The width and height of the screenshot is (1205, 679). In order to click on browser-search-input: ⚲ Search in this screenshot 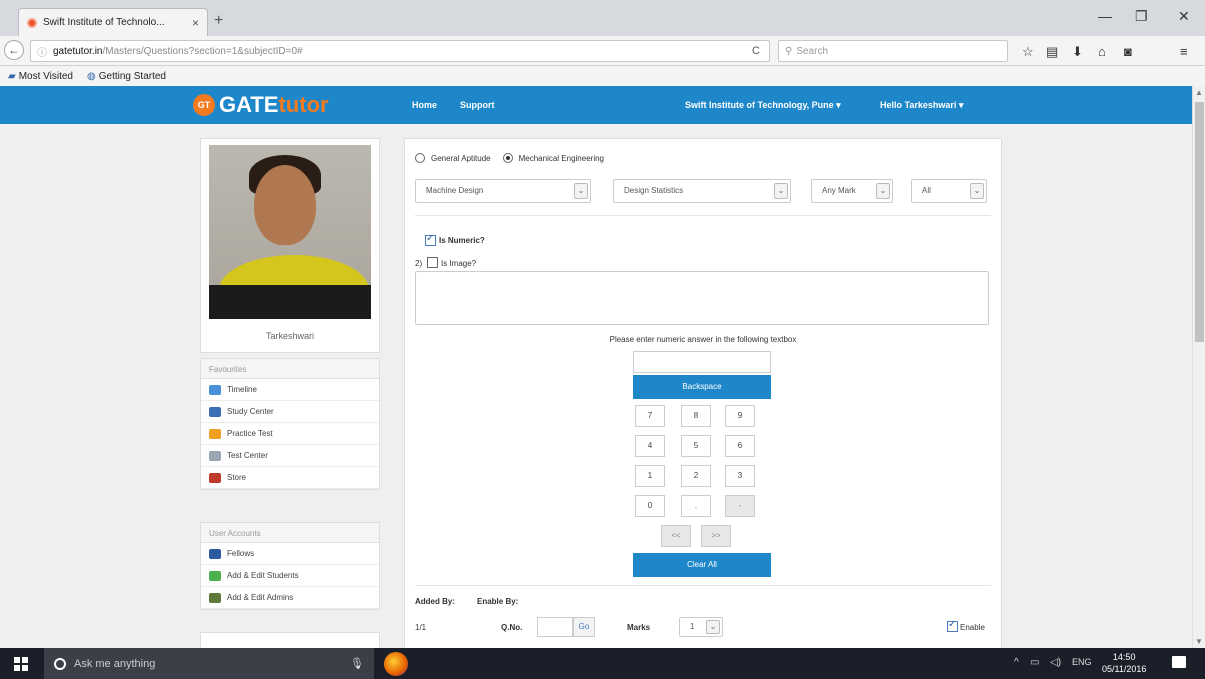, I will do `click(893, 51)`.